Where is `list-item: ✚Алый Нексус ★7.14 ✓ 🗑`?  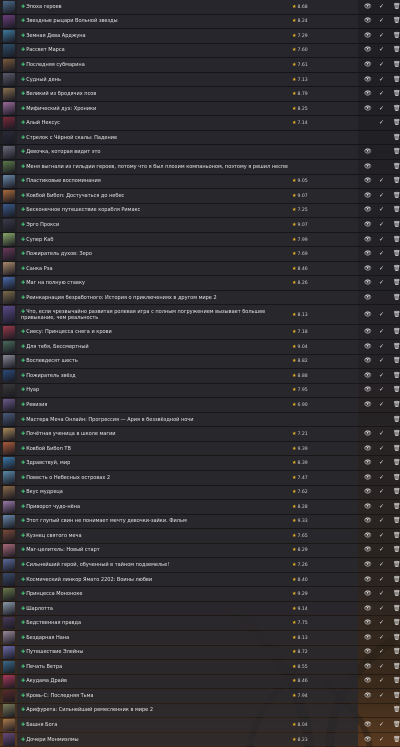
list-item: ✚Алый Нексус ★7.14 ✓ 🗑 is located at coordinates (200, 123).